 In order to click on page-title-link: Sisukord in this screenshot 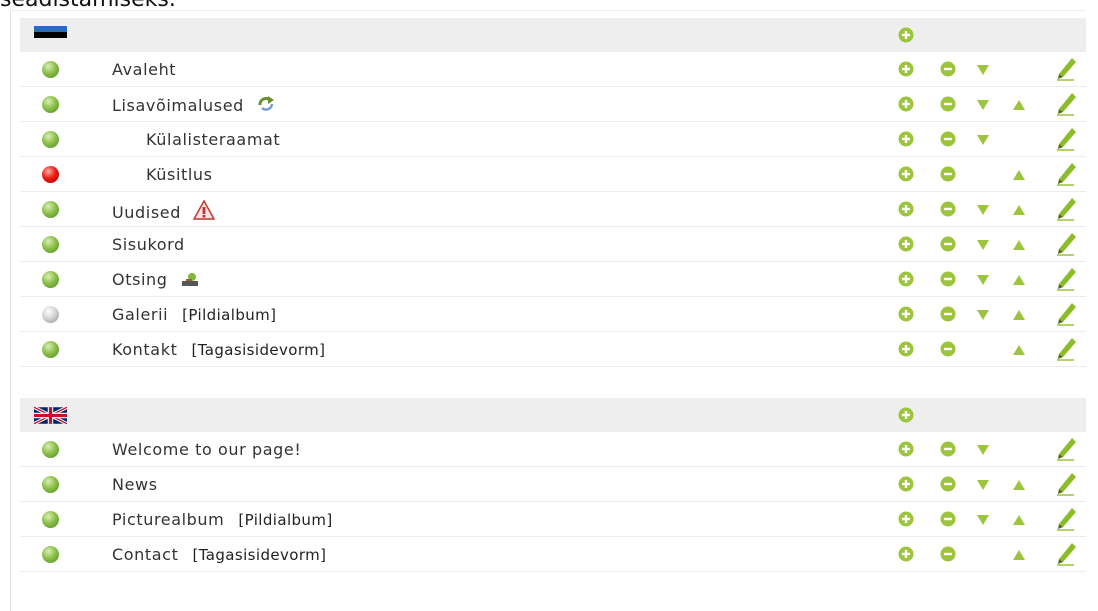, I will do `click(148, 244)`.